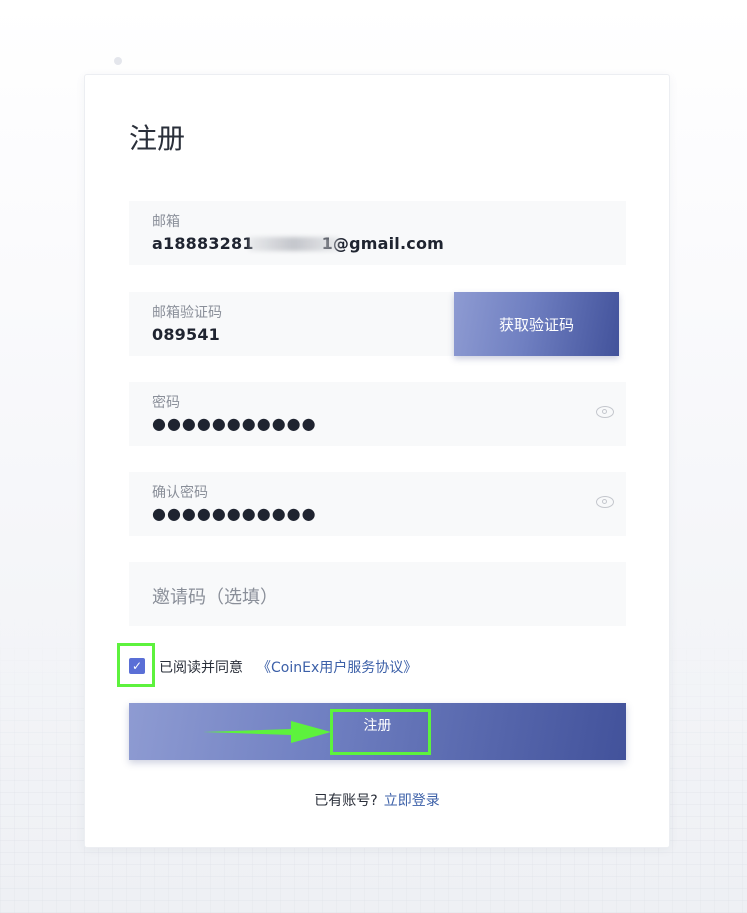  Describe the element at coordinates (118, 61) in the screenshot. I see `background-dot` at that location.